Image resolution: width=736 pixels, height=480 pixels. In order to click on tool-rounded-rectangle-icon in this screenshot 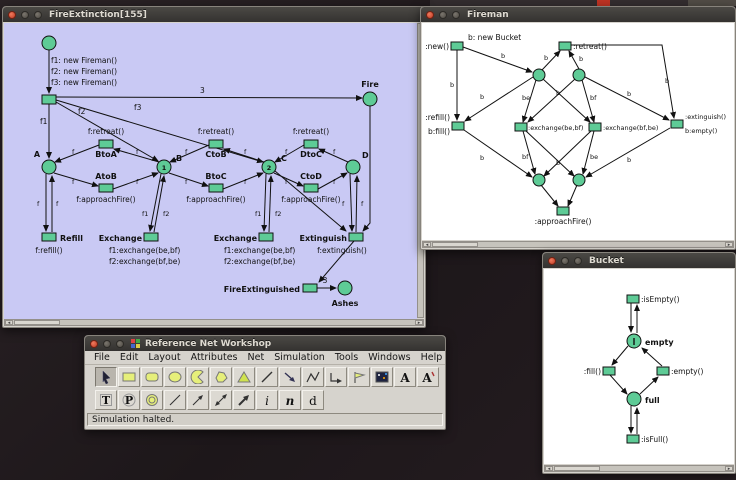, I will do `click(152, 377)`.